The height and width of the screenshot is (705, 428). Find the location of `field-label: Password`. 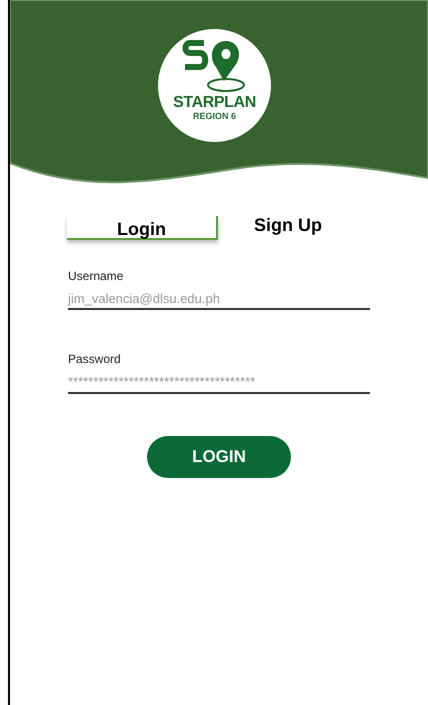

field-label: Password is located at coordinates (95, 359).